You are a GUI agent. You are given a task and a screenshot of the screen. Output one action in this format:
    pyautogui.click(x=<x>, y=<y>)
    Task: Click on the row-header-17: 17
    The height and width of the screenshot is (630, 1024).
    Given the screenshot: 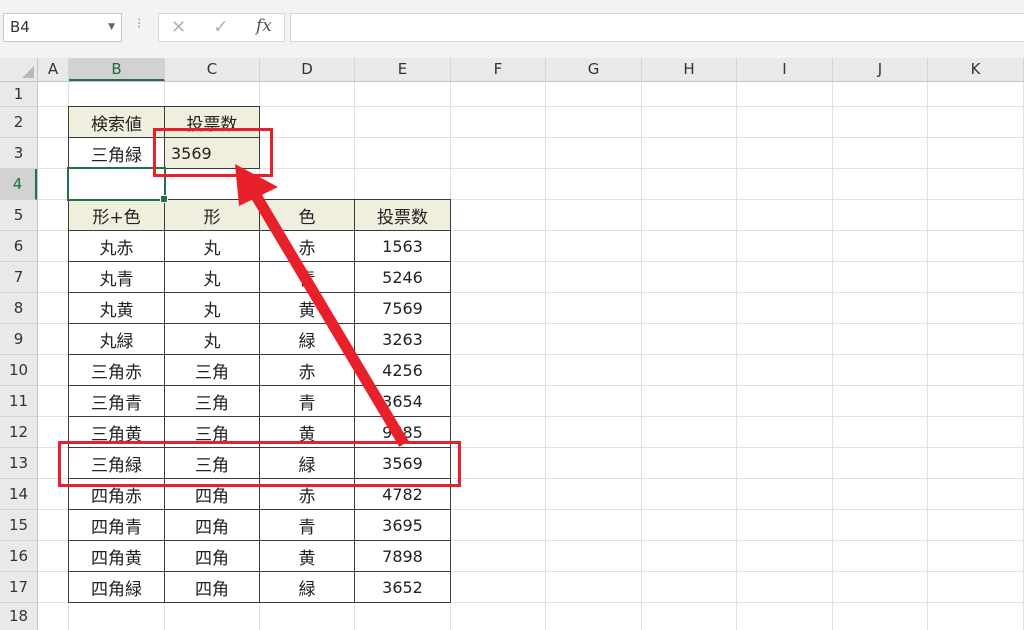 What is the action you would take?
    pyautogui.click(x=18, y=587)
    